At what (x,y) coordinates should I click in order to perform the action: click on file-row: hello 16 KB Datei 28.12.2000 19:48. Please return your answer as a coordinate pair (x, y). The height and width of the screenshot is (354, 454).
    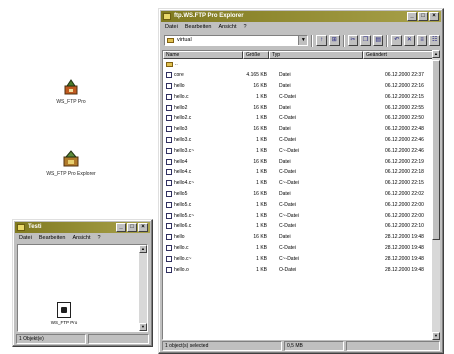
    Looking at the image, I should click on (301, 237).